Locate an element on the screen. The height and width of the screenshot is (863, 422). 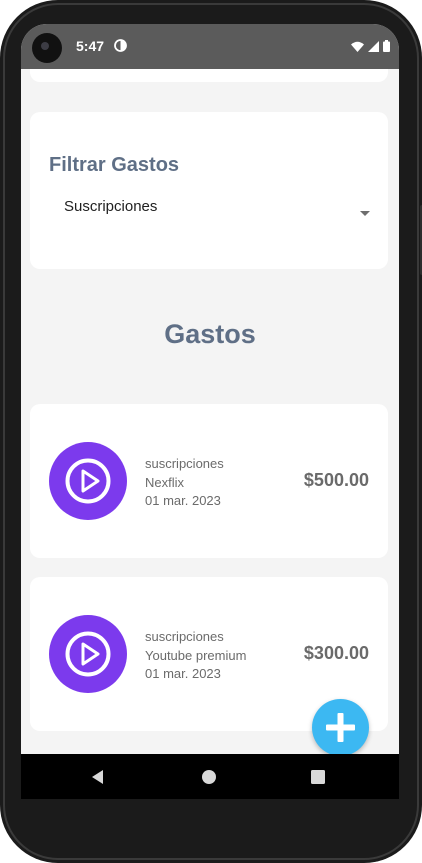
back-icon is located at coordinates (99, 777).